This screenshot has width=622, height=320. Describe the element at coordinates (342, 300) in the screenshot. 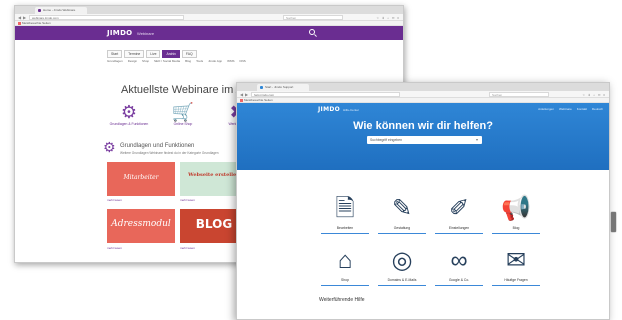

I see `further-help-heading: Weiterführende Hilfe` at that location.